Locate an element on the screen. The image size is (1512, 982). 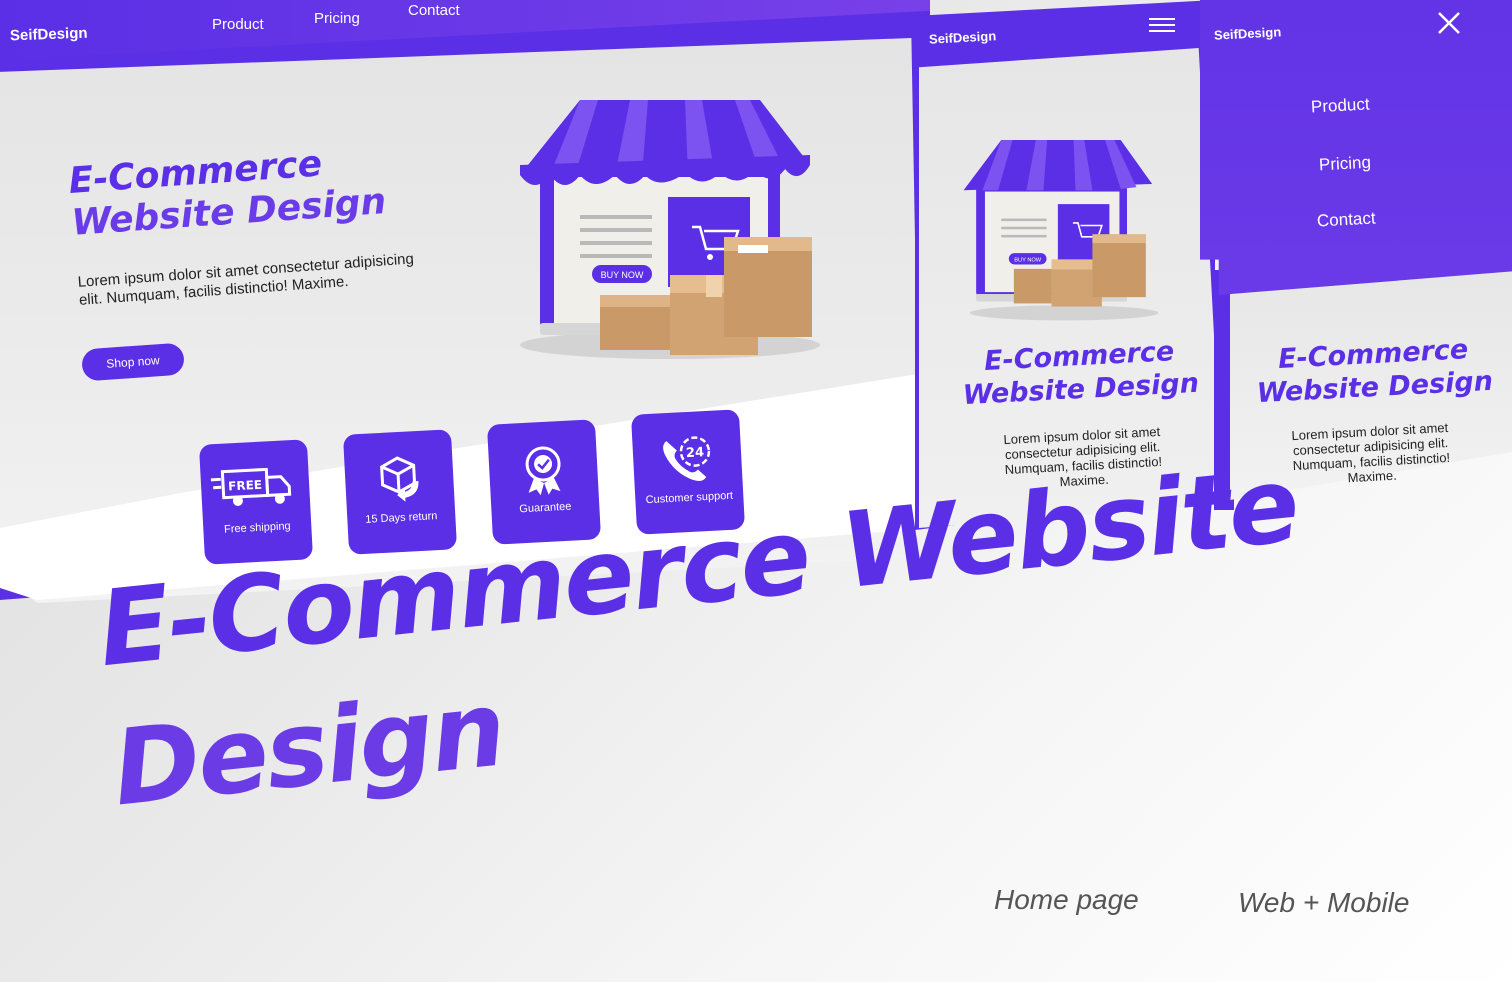
caption-home-page: Home page is located at coordinates (1066, 899).